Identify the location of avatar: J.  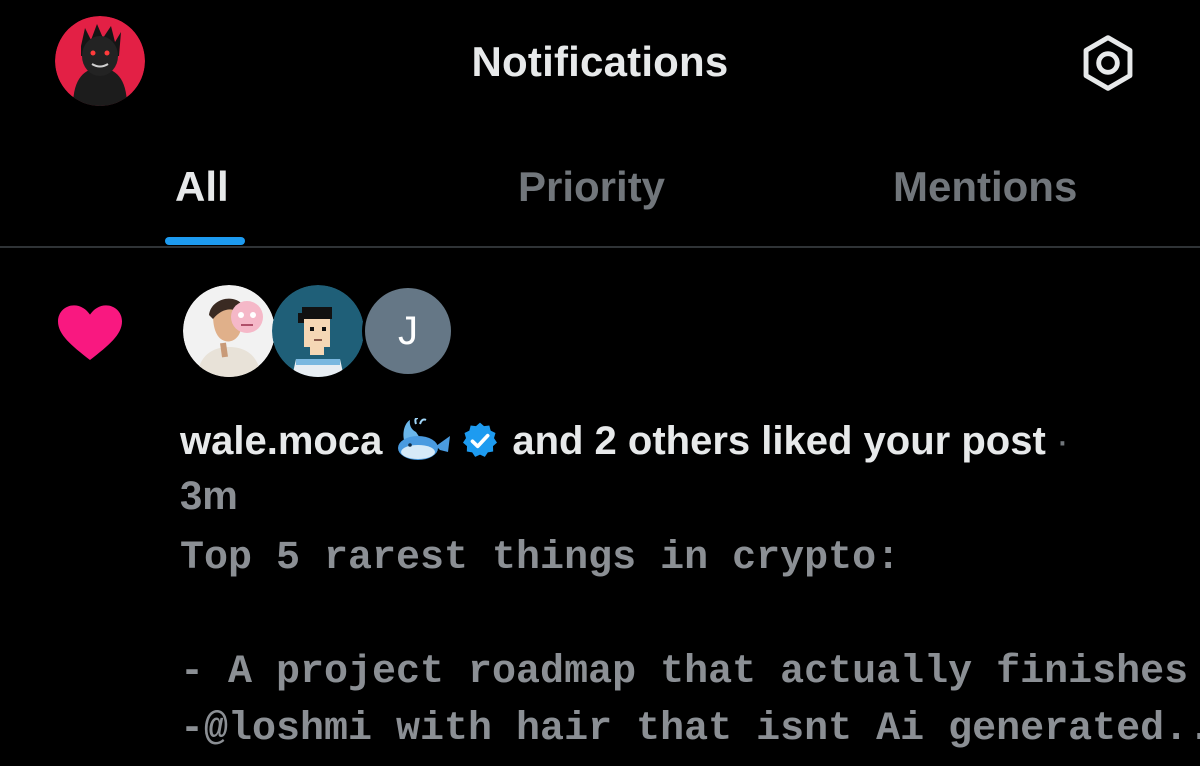
(408, 331).